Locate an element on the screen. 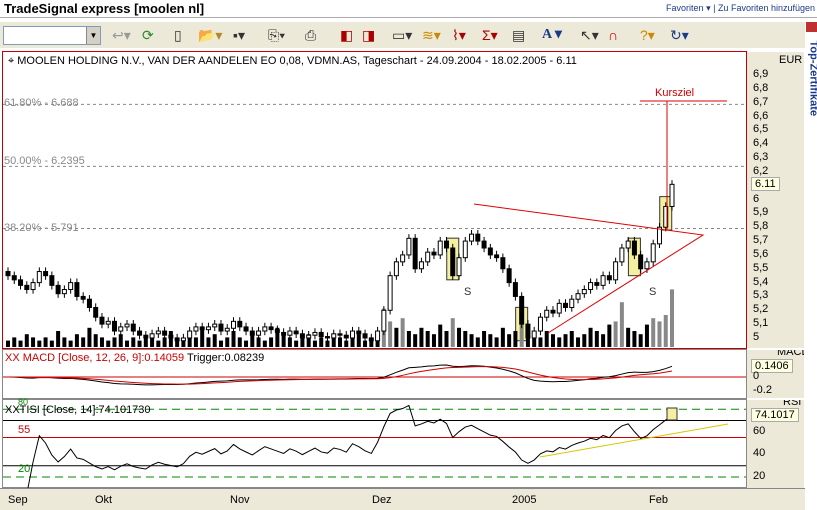 The height and width of the screenshot is (510, 817). fib-label-500: 50.00% - 6.2395 is located at coordinates (44, 161).